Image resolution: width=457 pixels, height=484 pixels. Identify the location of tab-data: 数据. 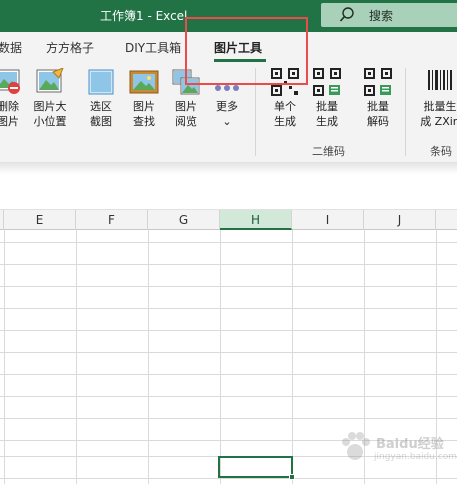
(11, 47).